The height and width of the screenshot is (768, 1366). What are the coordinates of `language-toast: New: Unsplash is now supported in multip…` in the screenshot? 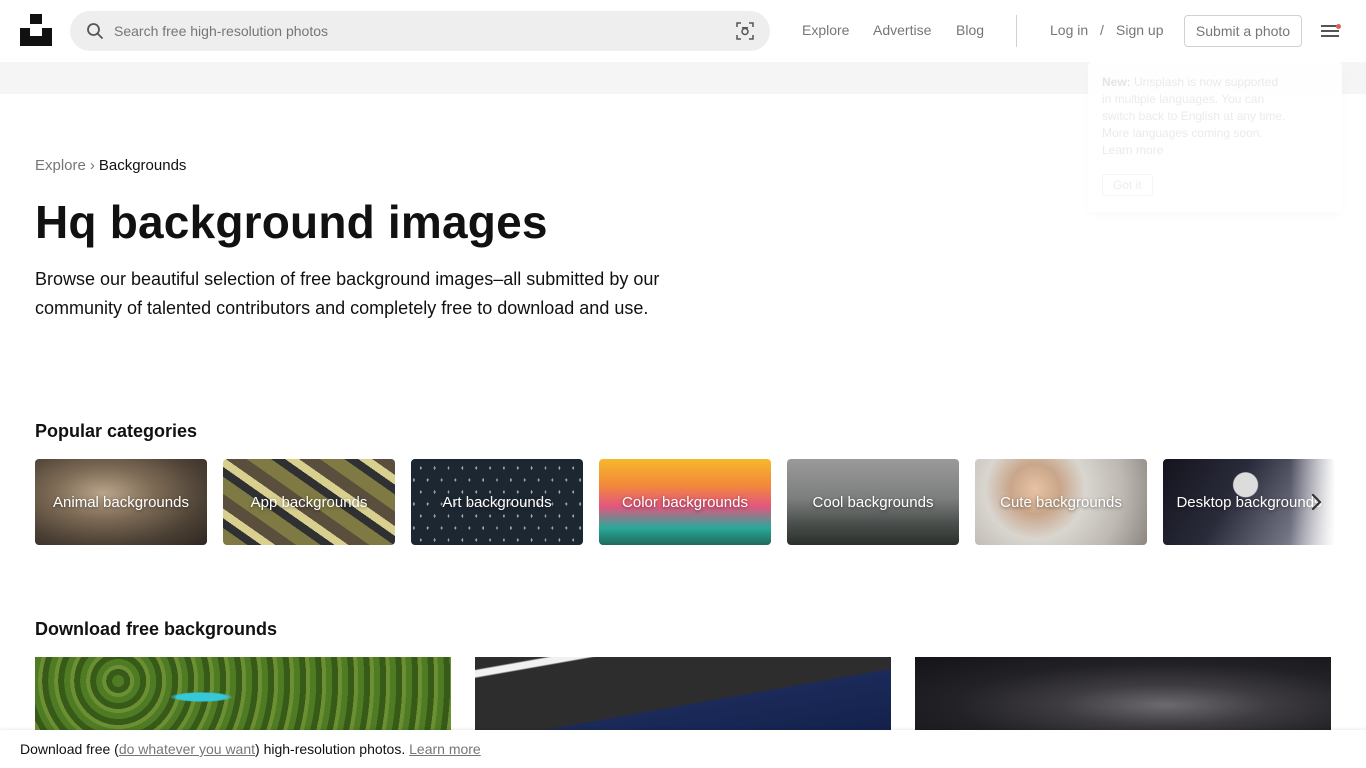 It's located at (1215, 137).